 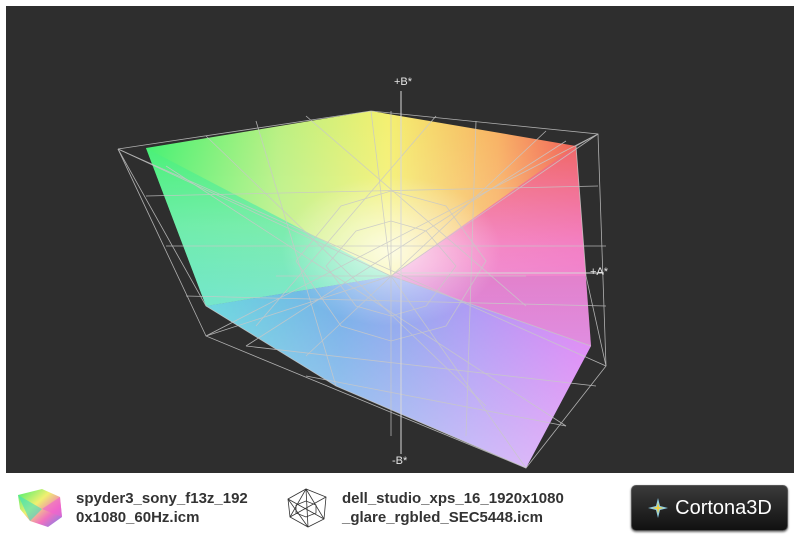 What do you see at coordinates (658, 508) in the screenshot?
I see `cortona-star-icon` at bounding box center [658, 508].